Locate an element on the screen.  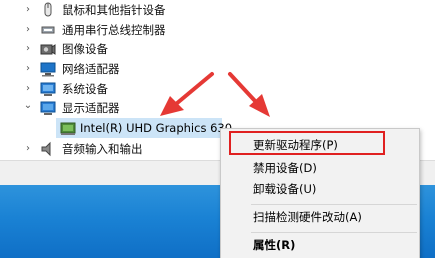
menu-item-disable-device: 禁用设备(D) is located at coordinates (320, 168).